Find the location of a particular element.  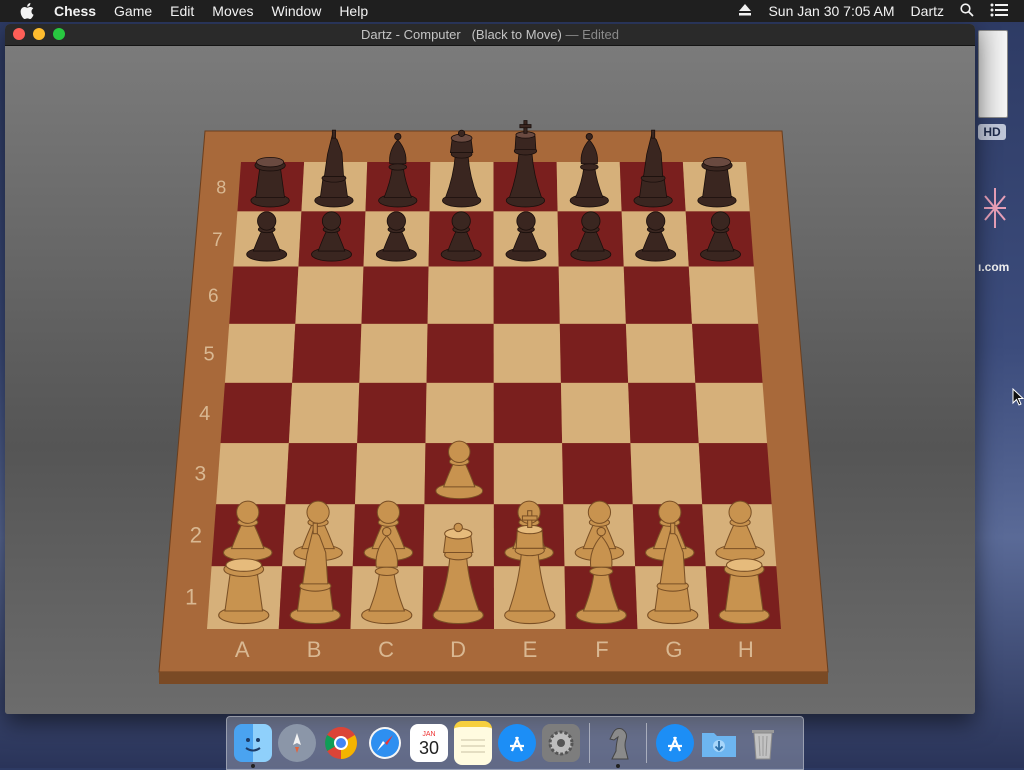

desktop-file-label: ı.com is located at coordinates (993, 267).